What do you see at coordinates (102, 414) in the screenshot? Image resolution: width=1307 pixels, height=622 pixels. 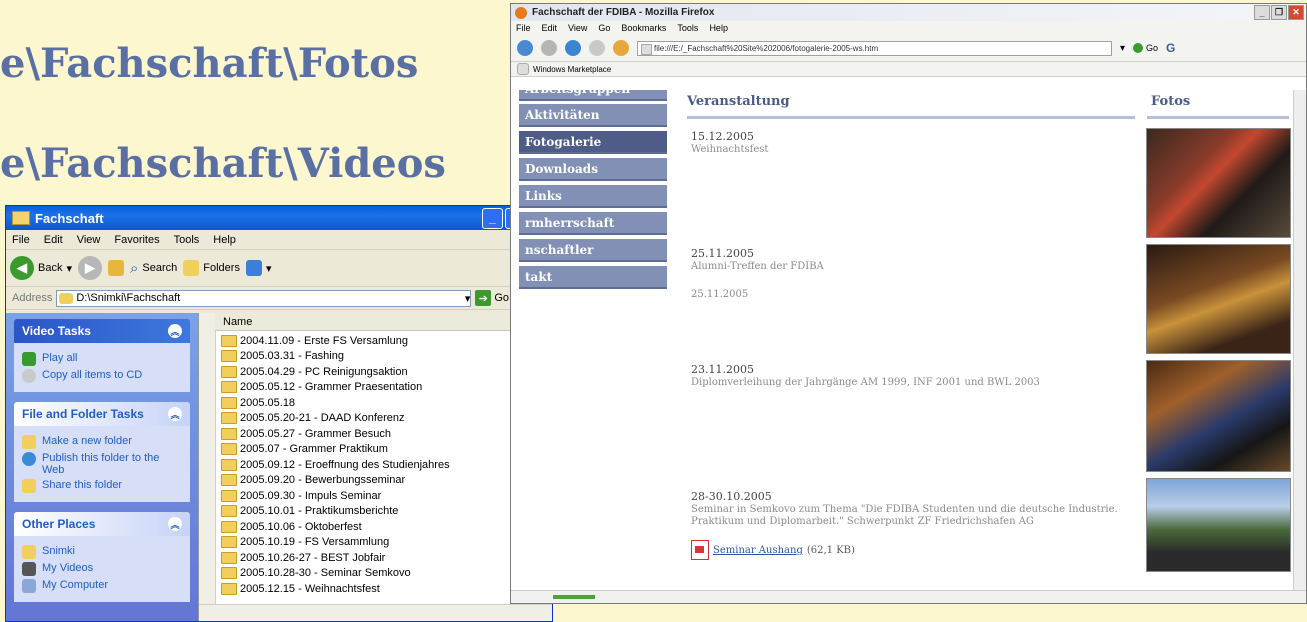 I see `file-folder-tasks-header: File and Folder Tasks ︽` at bounding box center [102, 414].